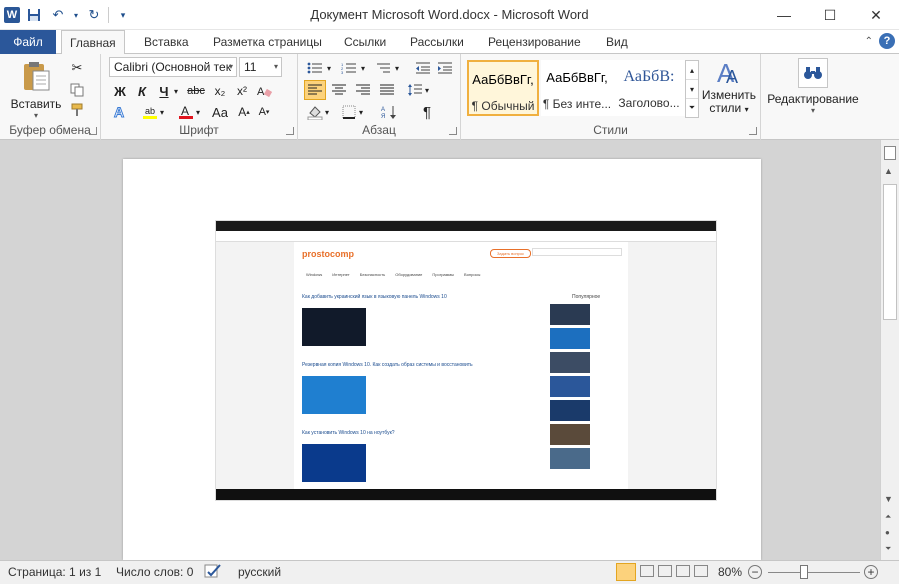 This screenshot has width=899, height=584. I want to click on quick-access-toolbar: W ↶ ▾ ↻ ▾, so click(68, 15).